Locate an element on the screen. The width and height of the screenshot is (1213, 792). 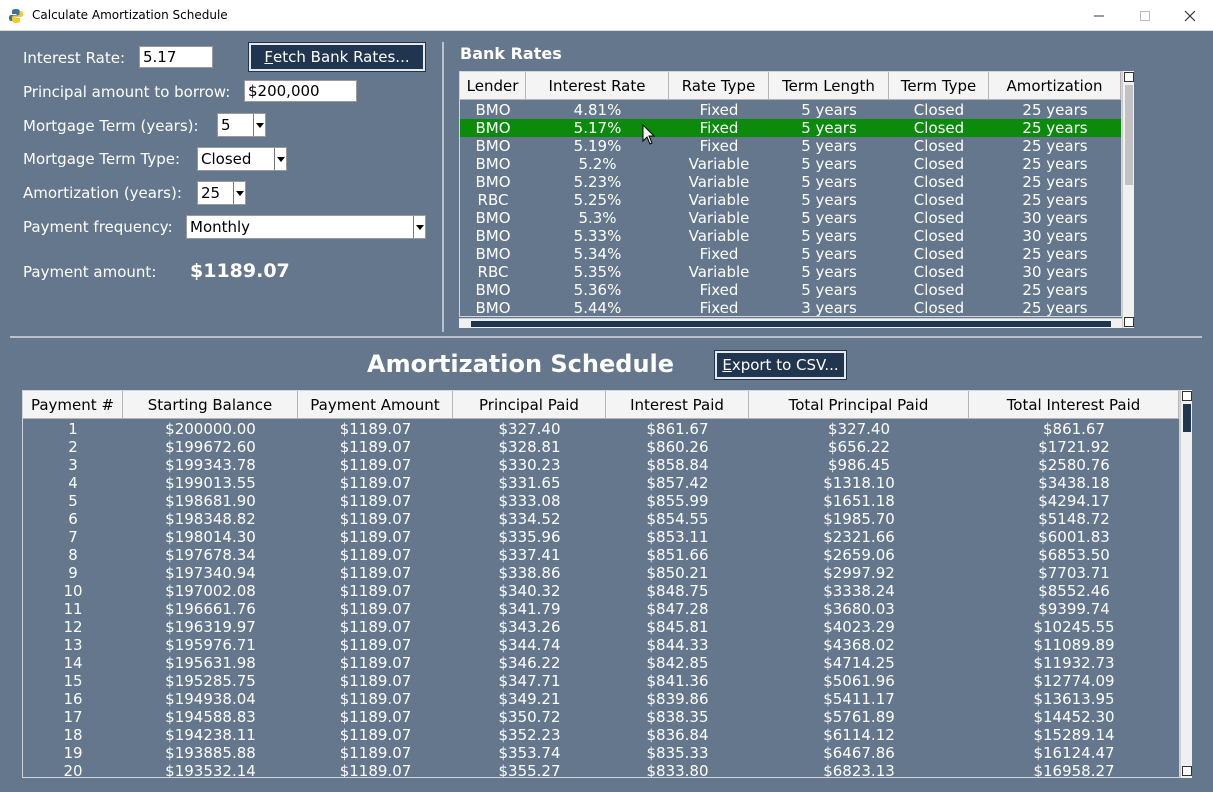
table-row: BMO 5.19% Fixed 5 years Closed 25 years is located at coordinates (790, 146).